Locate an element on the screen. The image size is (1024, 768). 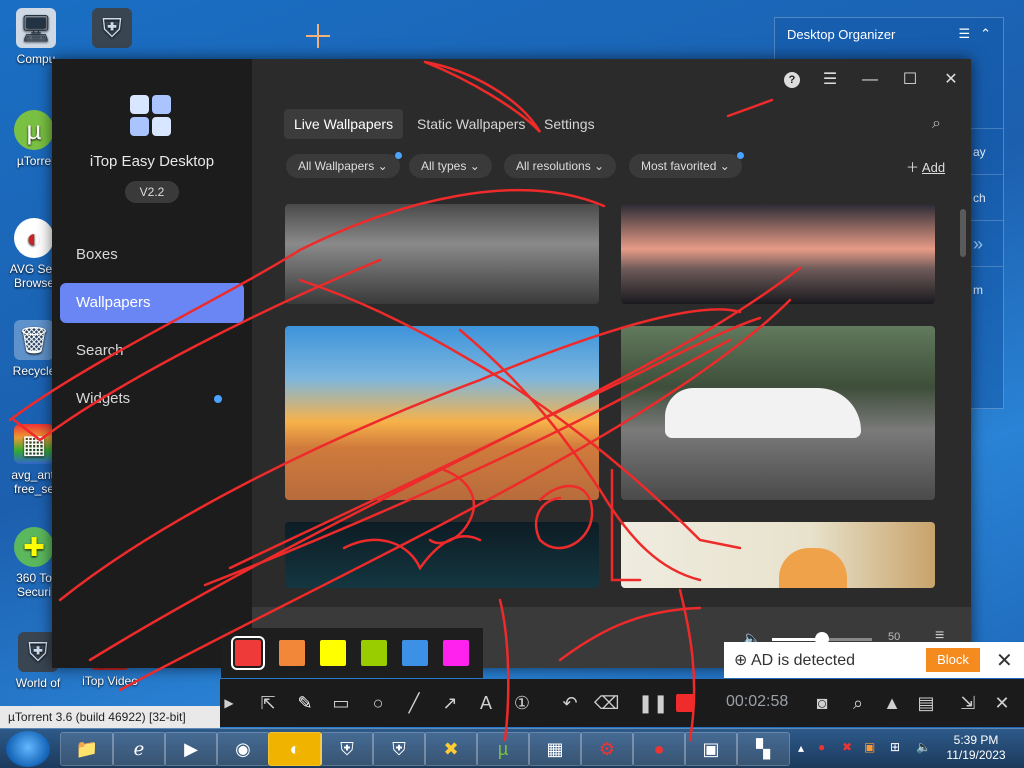
eraser-icon: ⌫ is located at coordinates (606, 703).